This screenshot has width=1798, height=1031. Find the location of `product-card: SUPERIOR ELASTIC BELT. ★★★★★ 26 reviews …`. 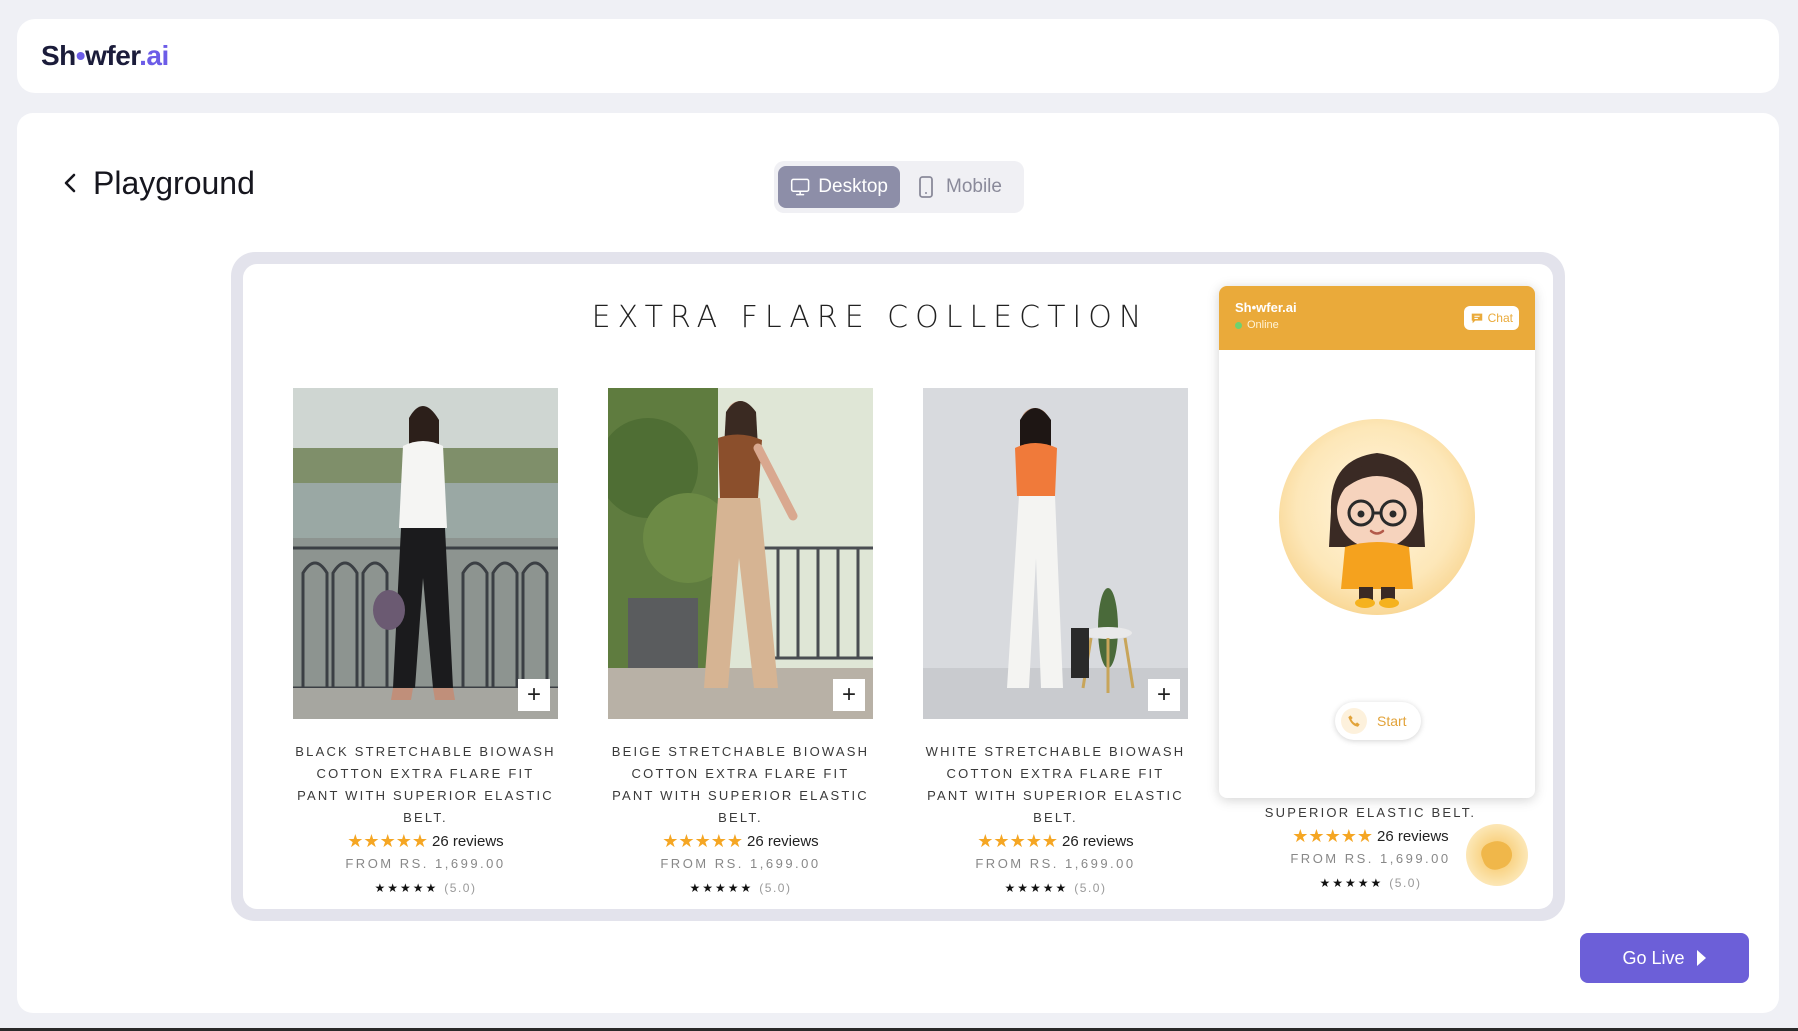

product-card: SUPERIOR ELASTIC BELT. ★★★★★ 26 reviews … is located at coordinates (1370, 846).